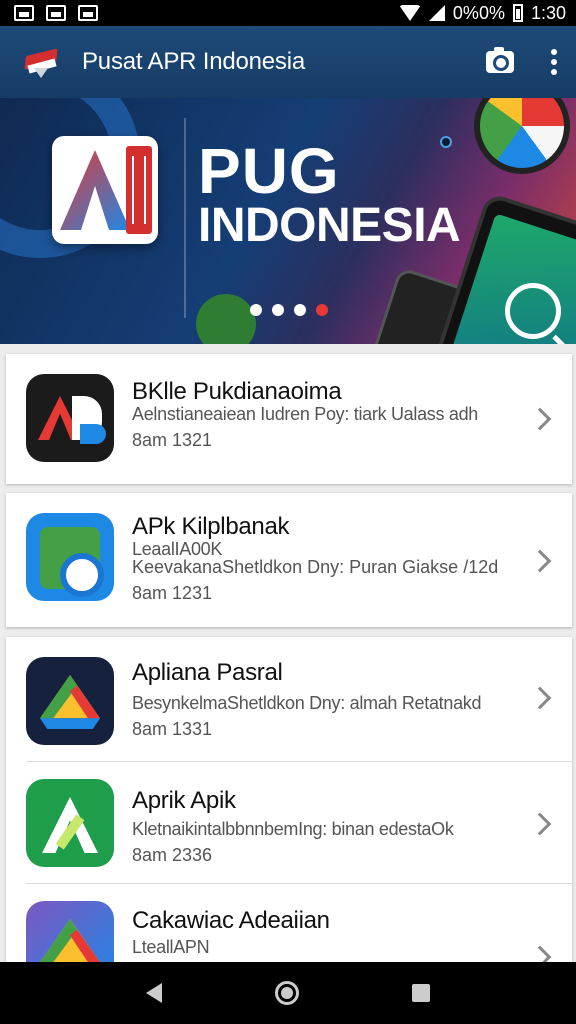  What do you see at coordinates (42, 62) in the screenshot?
I see `app-logo-icon` at bounding box center [42, 62].